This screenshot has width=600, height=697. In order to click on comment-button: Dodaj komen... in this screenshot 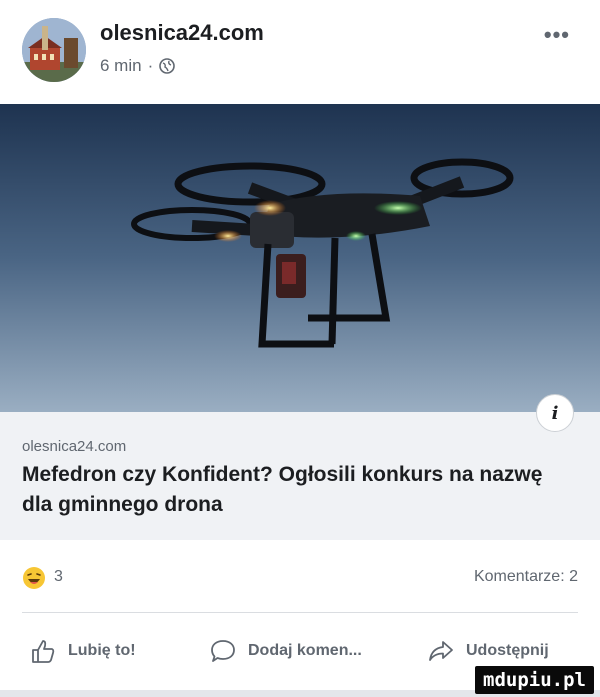, I will do `click(286, 651)`.